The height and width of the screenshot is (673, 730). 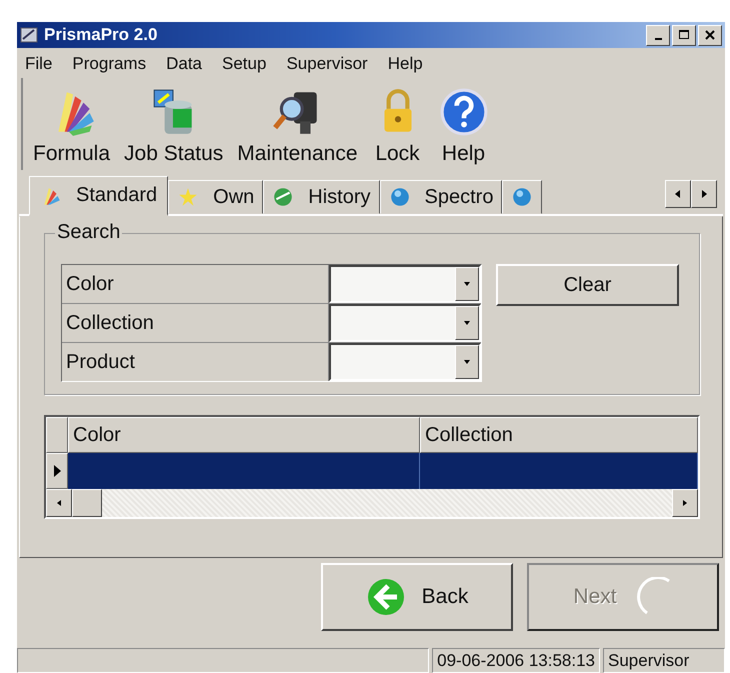 I want to click on toolbar-button: Help, so click(x=464, y=126).